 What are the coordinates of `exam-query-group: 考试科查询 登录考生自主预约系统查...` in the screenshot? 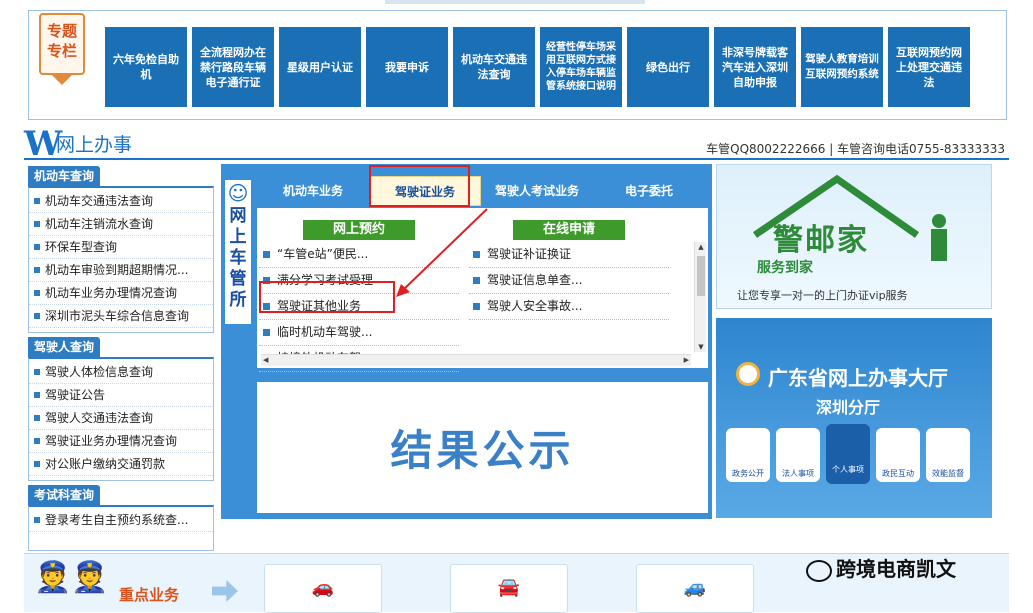 It's located at (121, 518).